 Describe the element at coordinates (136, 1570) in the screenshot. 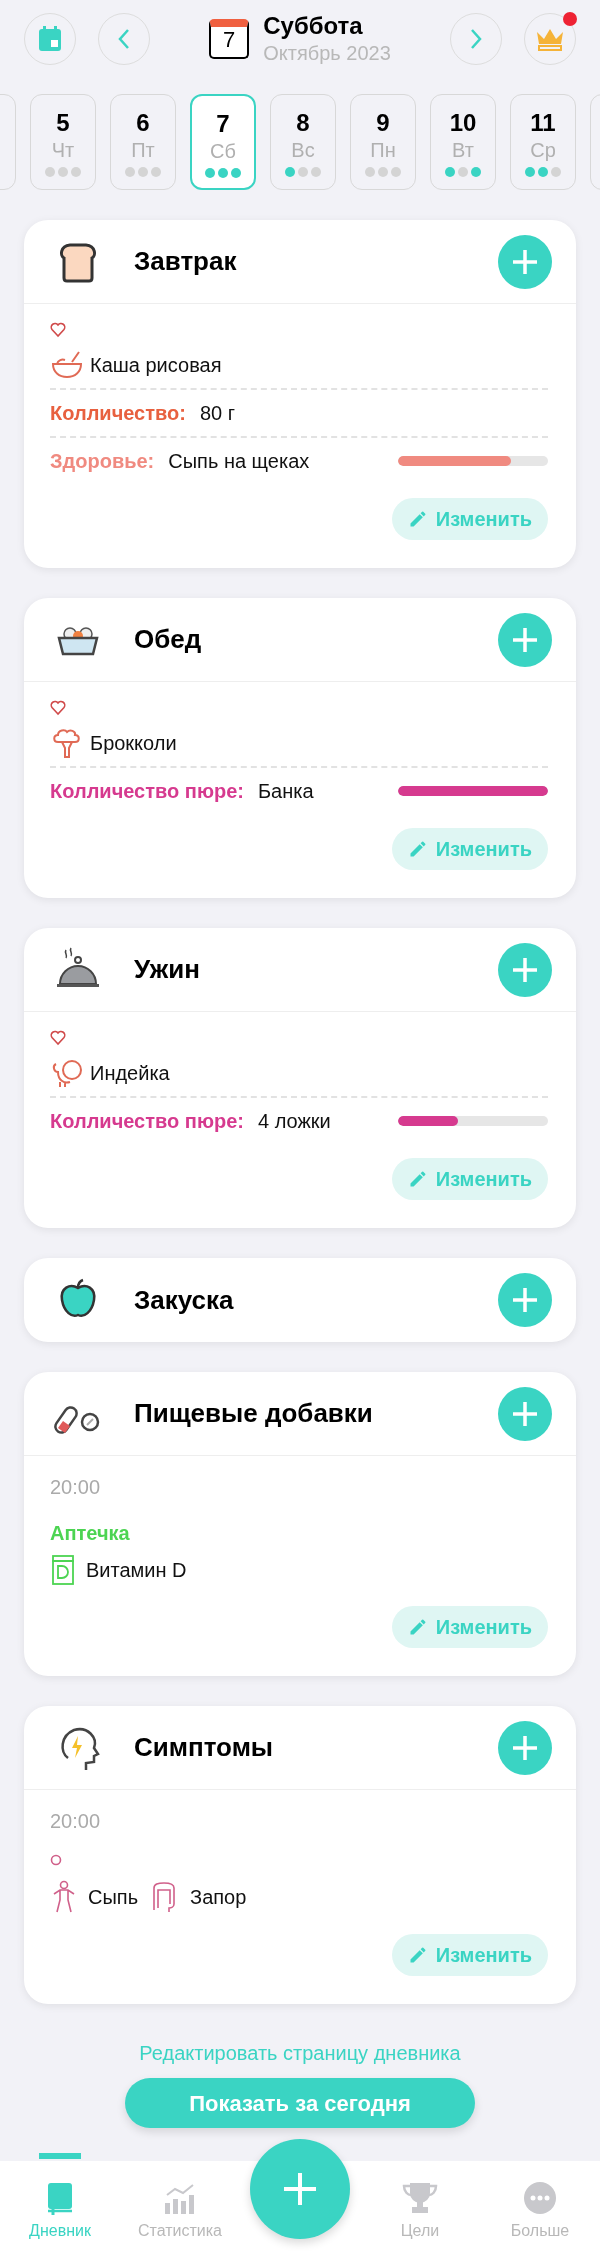

I see `supplement-name: Витамин D` at that location.